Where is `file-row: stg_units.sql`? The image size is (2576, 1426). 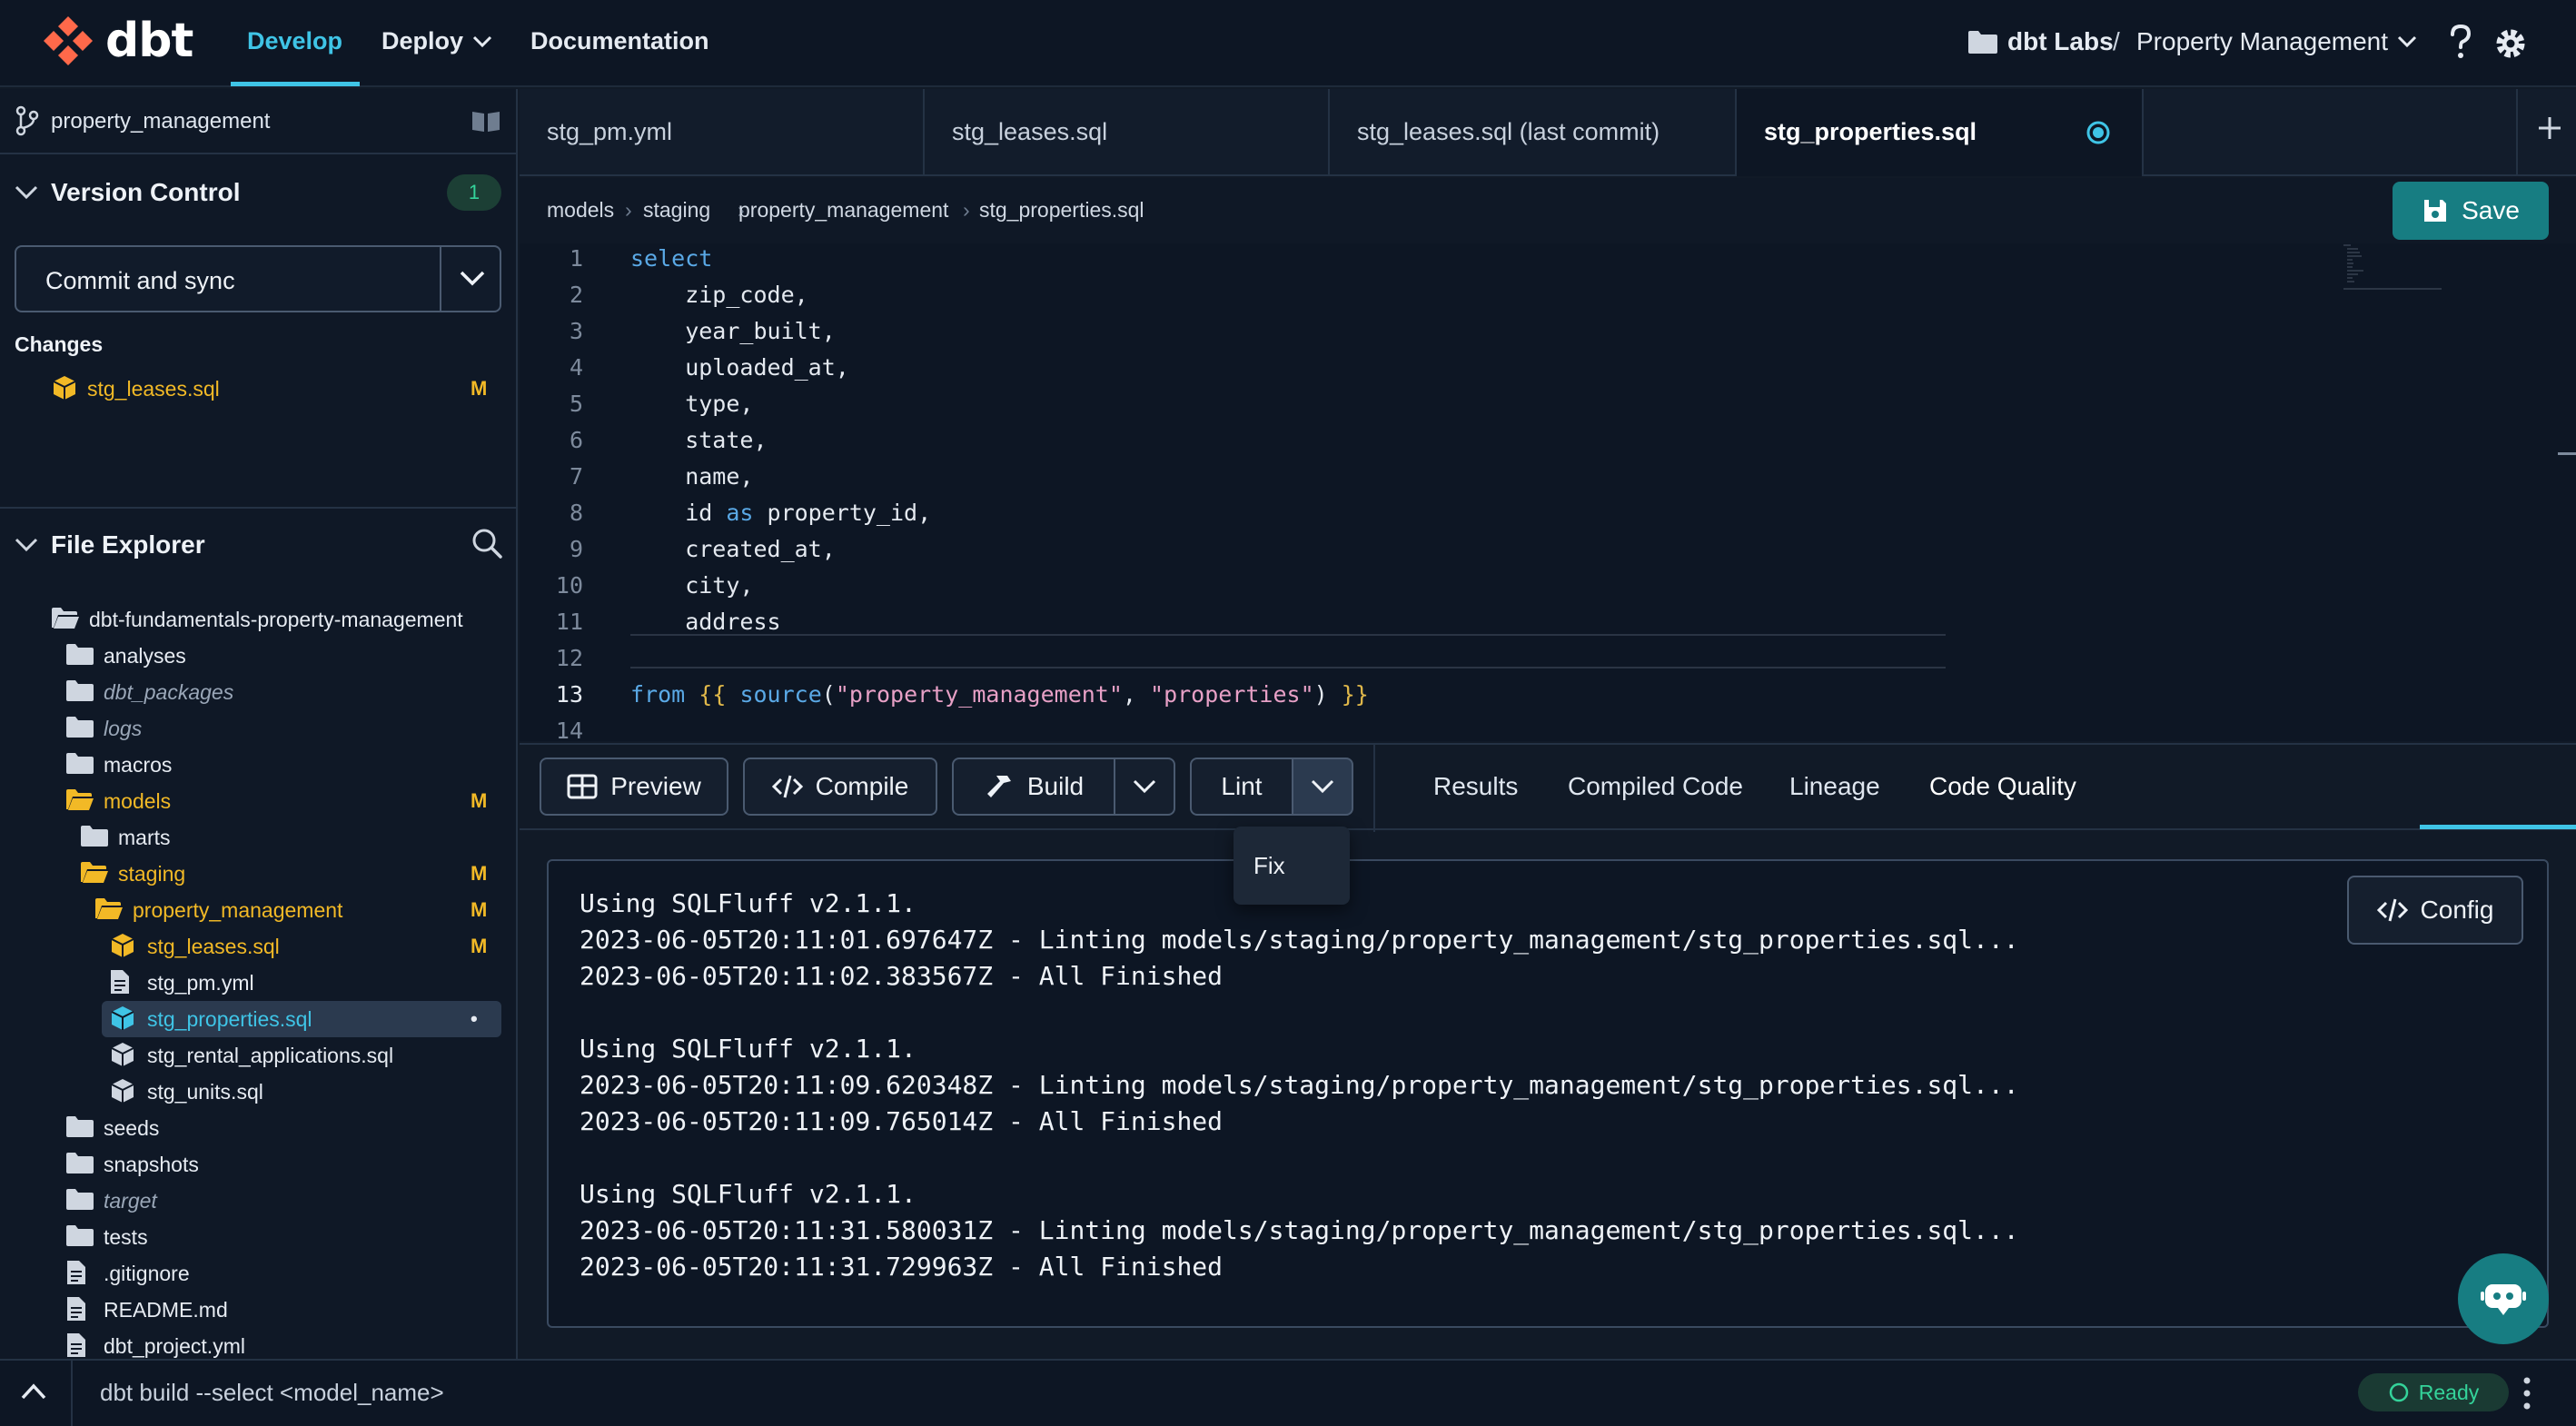 file-row: stg_units.sql is located at coordinates (259, 1092).